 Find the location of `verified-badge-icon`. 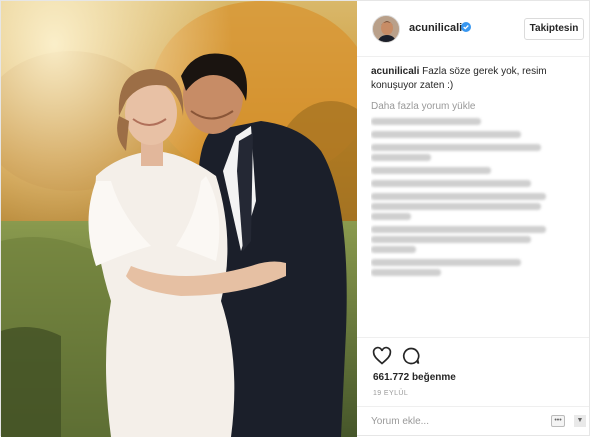

verified-badge-icon is located at coordinates (466, 27).